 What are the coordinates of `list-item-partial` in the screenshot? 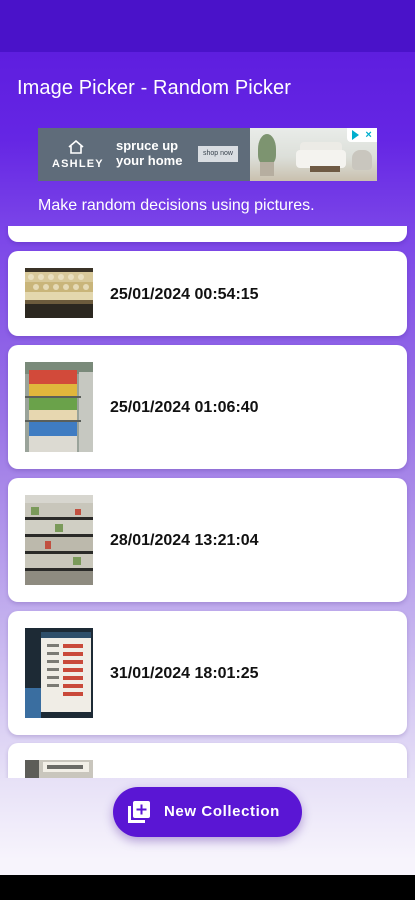 It's located at (207, 234).